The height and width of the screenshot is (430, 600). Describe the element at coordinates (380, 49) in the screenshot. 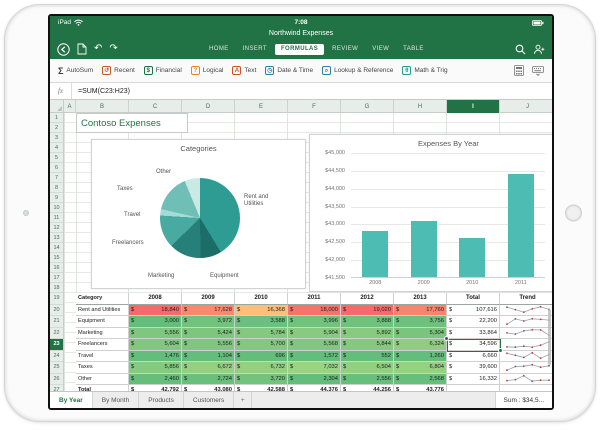

I see `ribbon-tab-view: VIEW` at that location.